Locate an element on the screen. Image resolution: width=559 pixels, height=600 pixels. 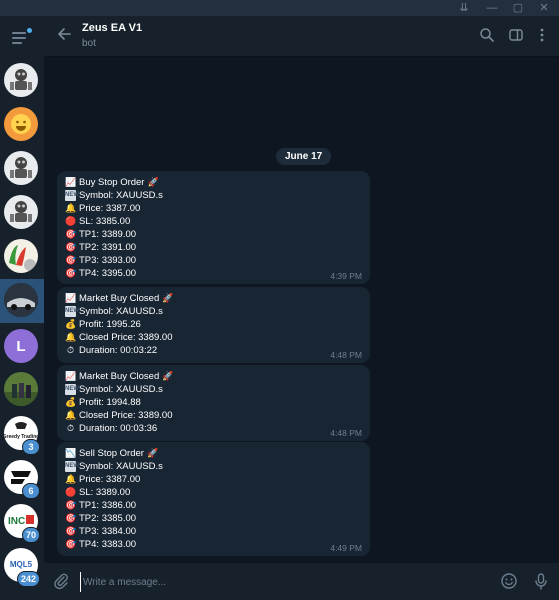
chat-list-item: L is located at coordinates (22, 347).